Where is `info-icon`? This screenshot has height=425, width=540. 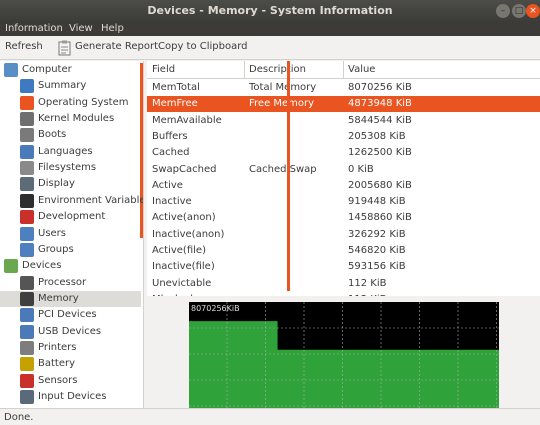
info-icon is located at coordinates (27, 86).